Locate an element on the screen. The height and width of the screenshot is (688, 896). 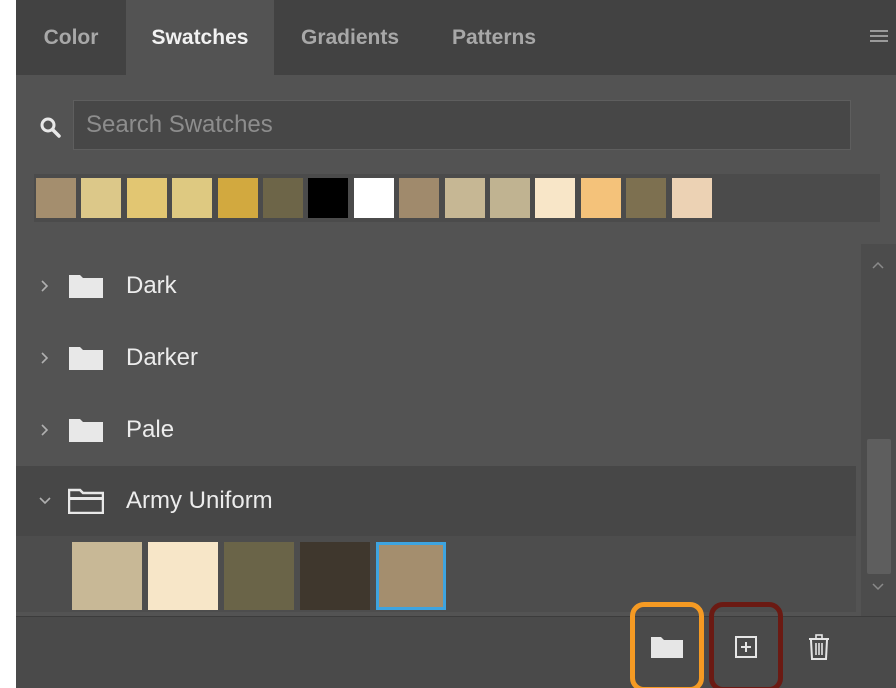
tab-bar: Color Swatches Gradients Patterns is located at coordinates (456, 37).